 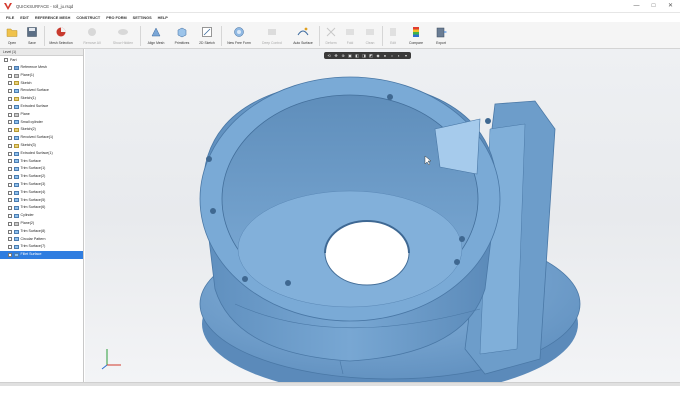 What do you see at coordinates (12, 36) in the screenshot?
I see `open-button: Open` at bounding box center [12, 36].